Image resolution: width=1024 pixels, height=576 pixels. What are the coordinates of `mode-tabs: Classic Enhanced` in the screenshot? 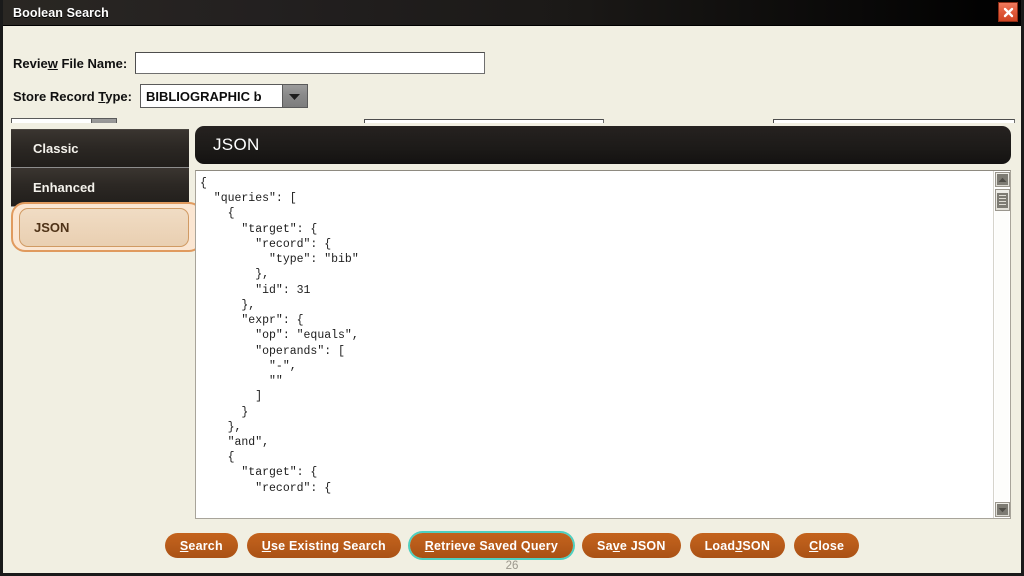 It's located at (100, 168).